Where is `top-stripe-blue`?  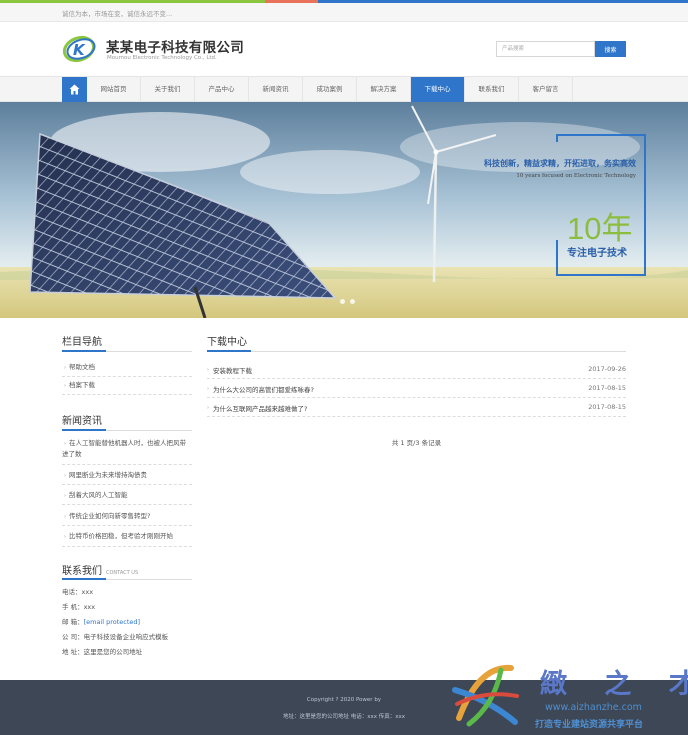
top-stripe-blue is located at coordinates (503, 1).